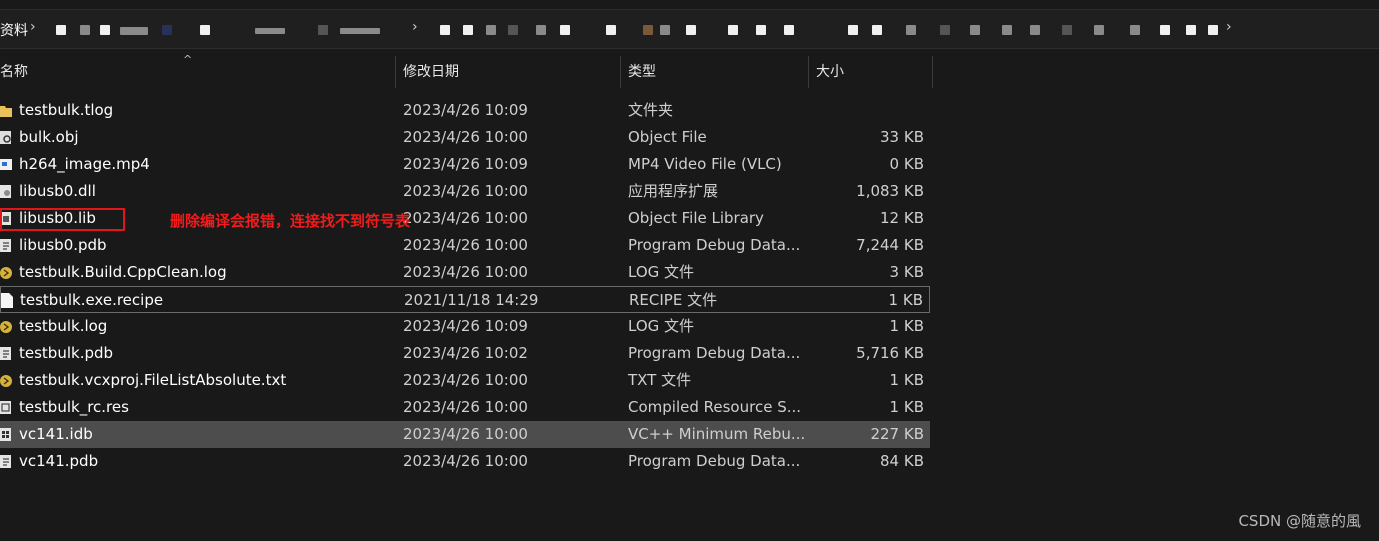 This screenshot has height=541, width=1379. What do you see at coordinates (890, 353) in the screenshot?
I see `file-size: 5,716 KB` at bounding box center [890, 353].